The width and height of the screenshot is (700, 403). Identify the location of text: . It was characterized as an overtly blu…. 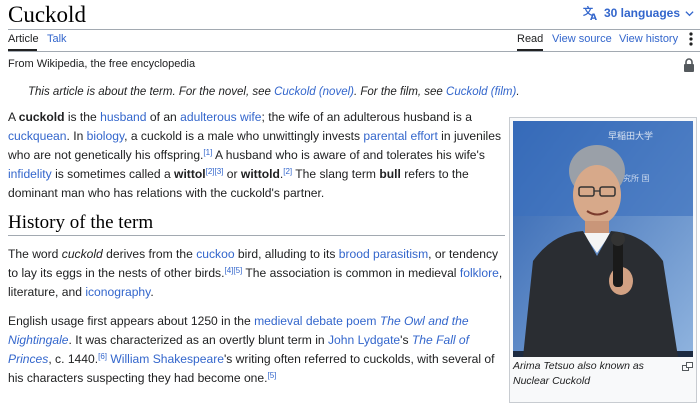
(198, 340).